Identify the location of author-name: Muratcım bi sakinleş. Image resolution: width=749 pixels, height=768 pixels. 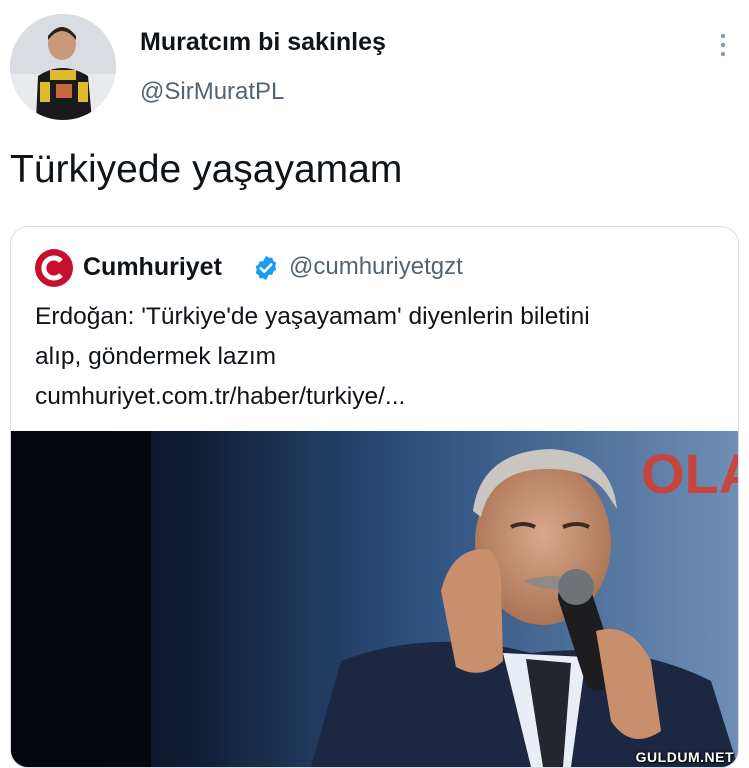
(263, 42).